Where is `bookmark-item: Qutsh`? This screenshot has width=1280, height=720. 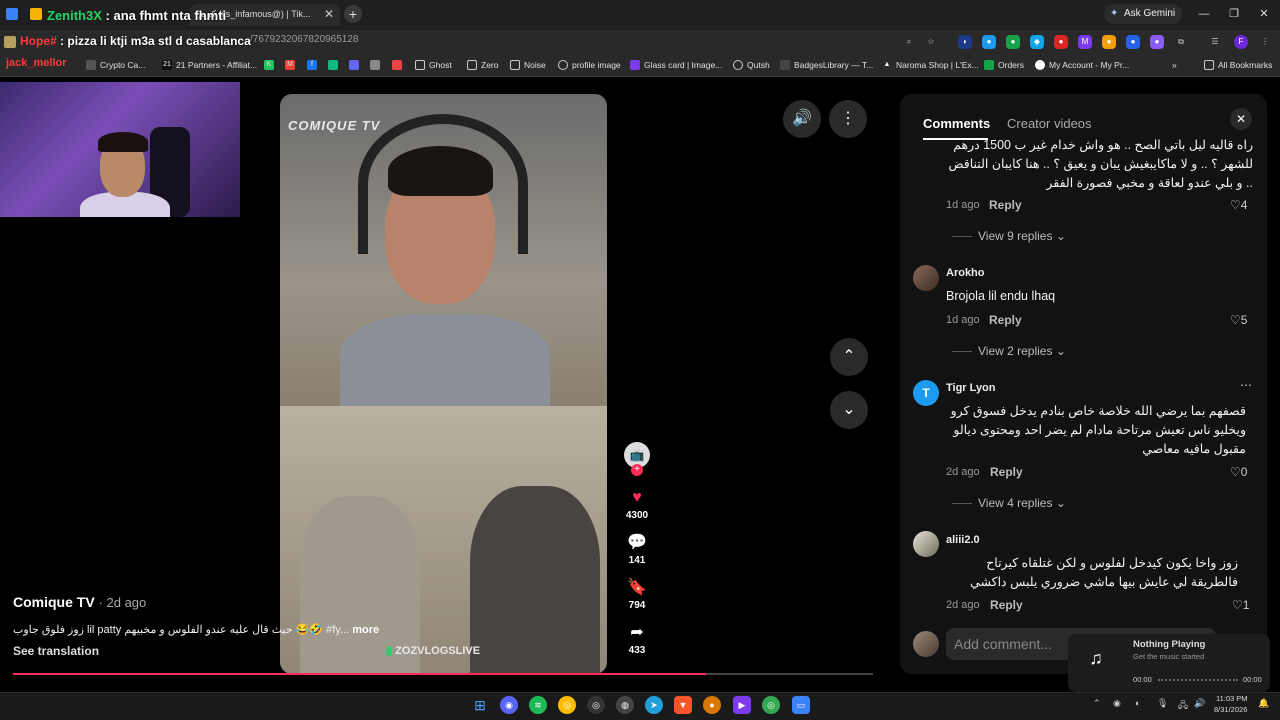
bookmark-item: Qutsh is located at coordinates (751, 65).